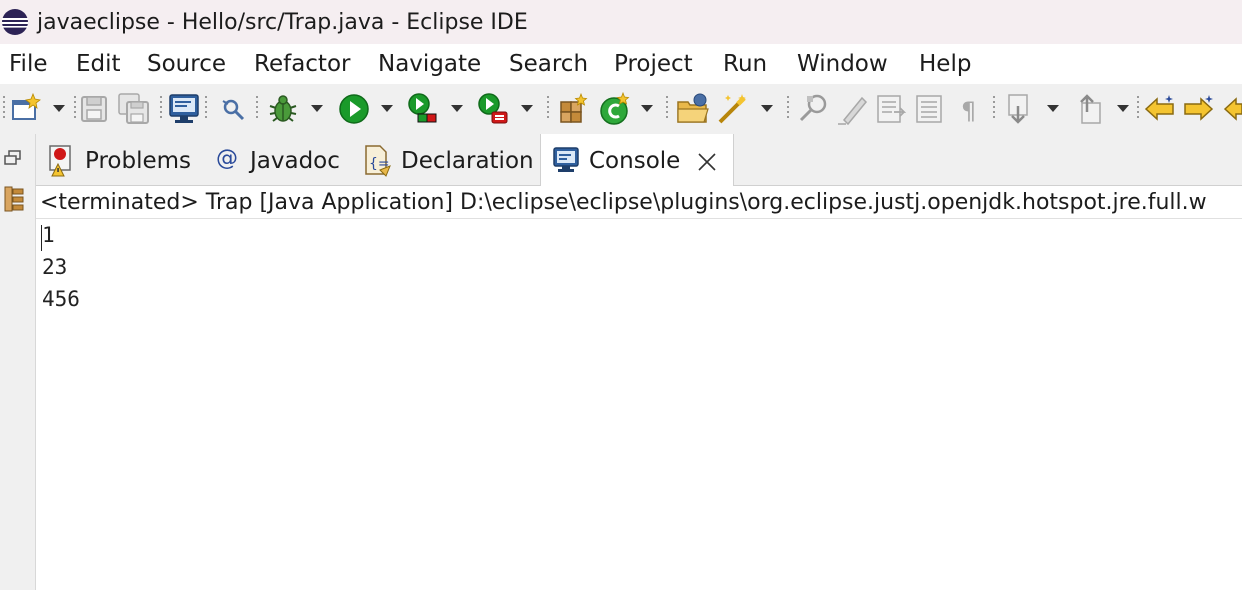 The height and width of the screenshot is (590, 1242). What do you see at coordinates (55, 267) in the screenshot?
I see `console-output-line: 23` at bounding box center [55, 267].